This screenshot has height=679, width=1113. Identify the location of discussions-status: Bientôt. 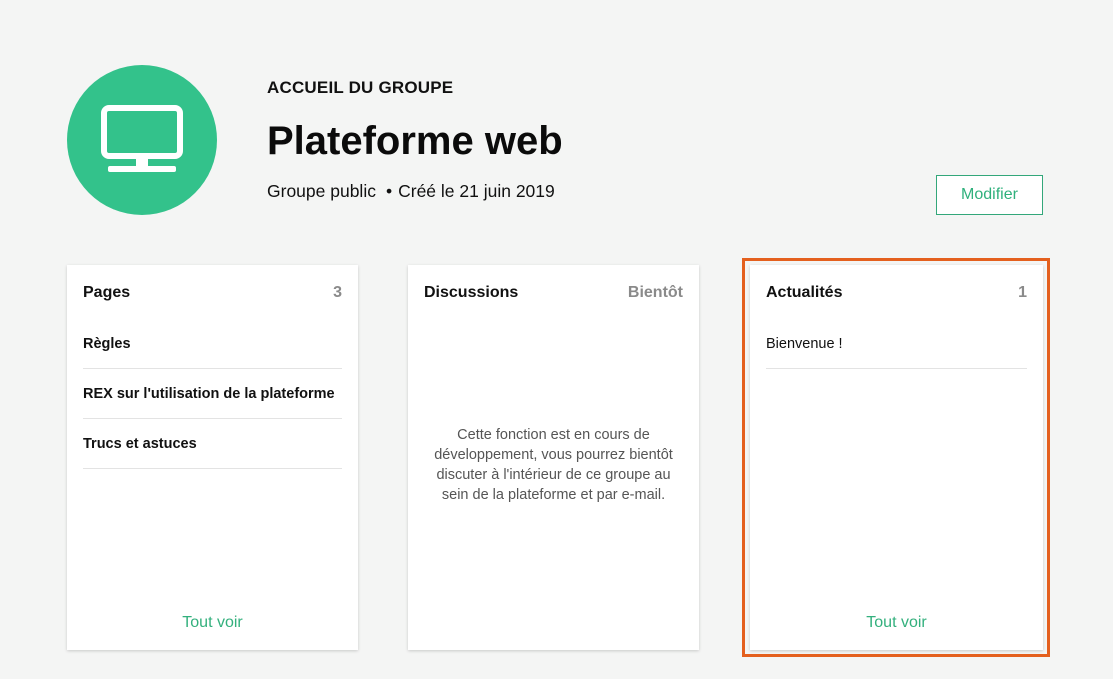
(655, 292).